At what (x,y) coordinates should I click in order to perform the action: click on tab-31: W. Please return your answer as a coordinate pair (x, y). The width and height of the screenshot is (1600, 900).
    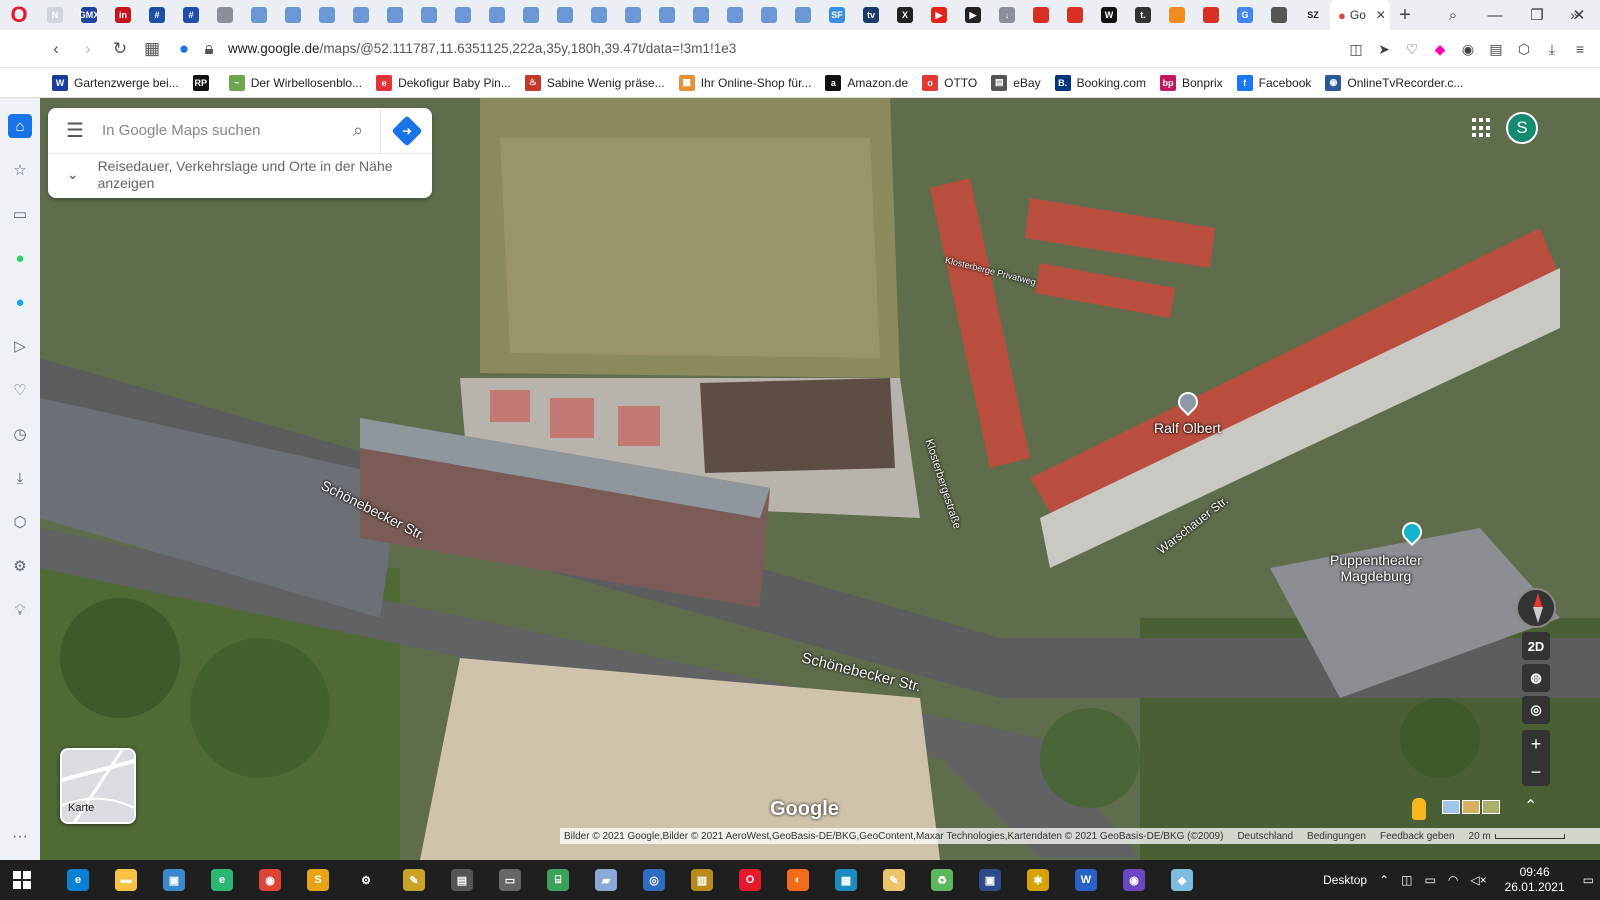
    Looking at the image, I should click on (1109, 15).